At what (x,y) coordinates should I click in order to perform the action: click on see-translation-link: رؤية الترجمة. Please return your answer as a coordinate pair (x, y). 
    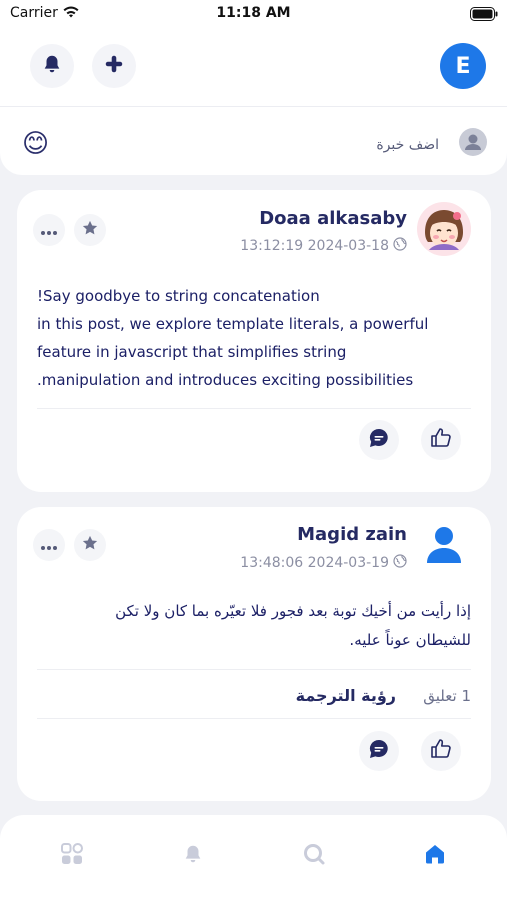
    Looking at the image, I should click on (346, 695).